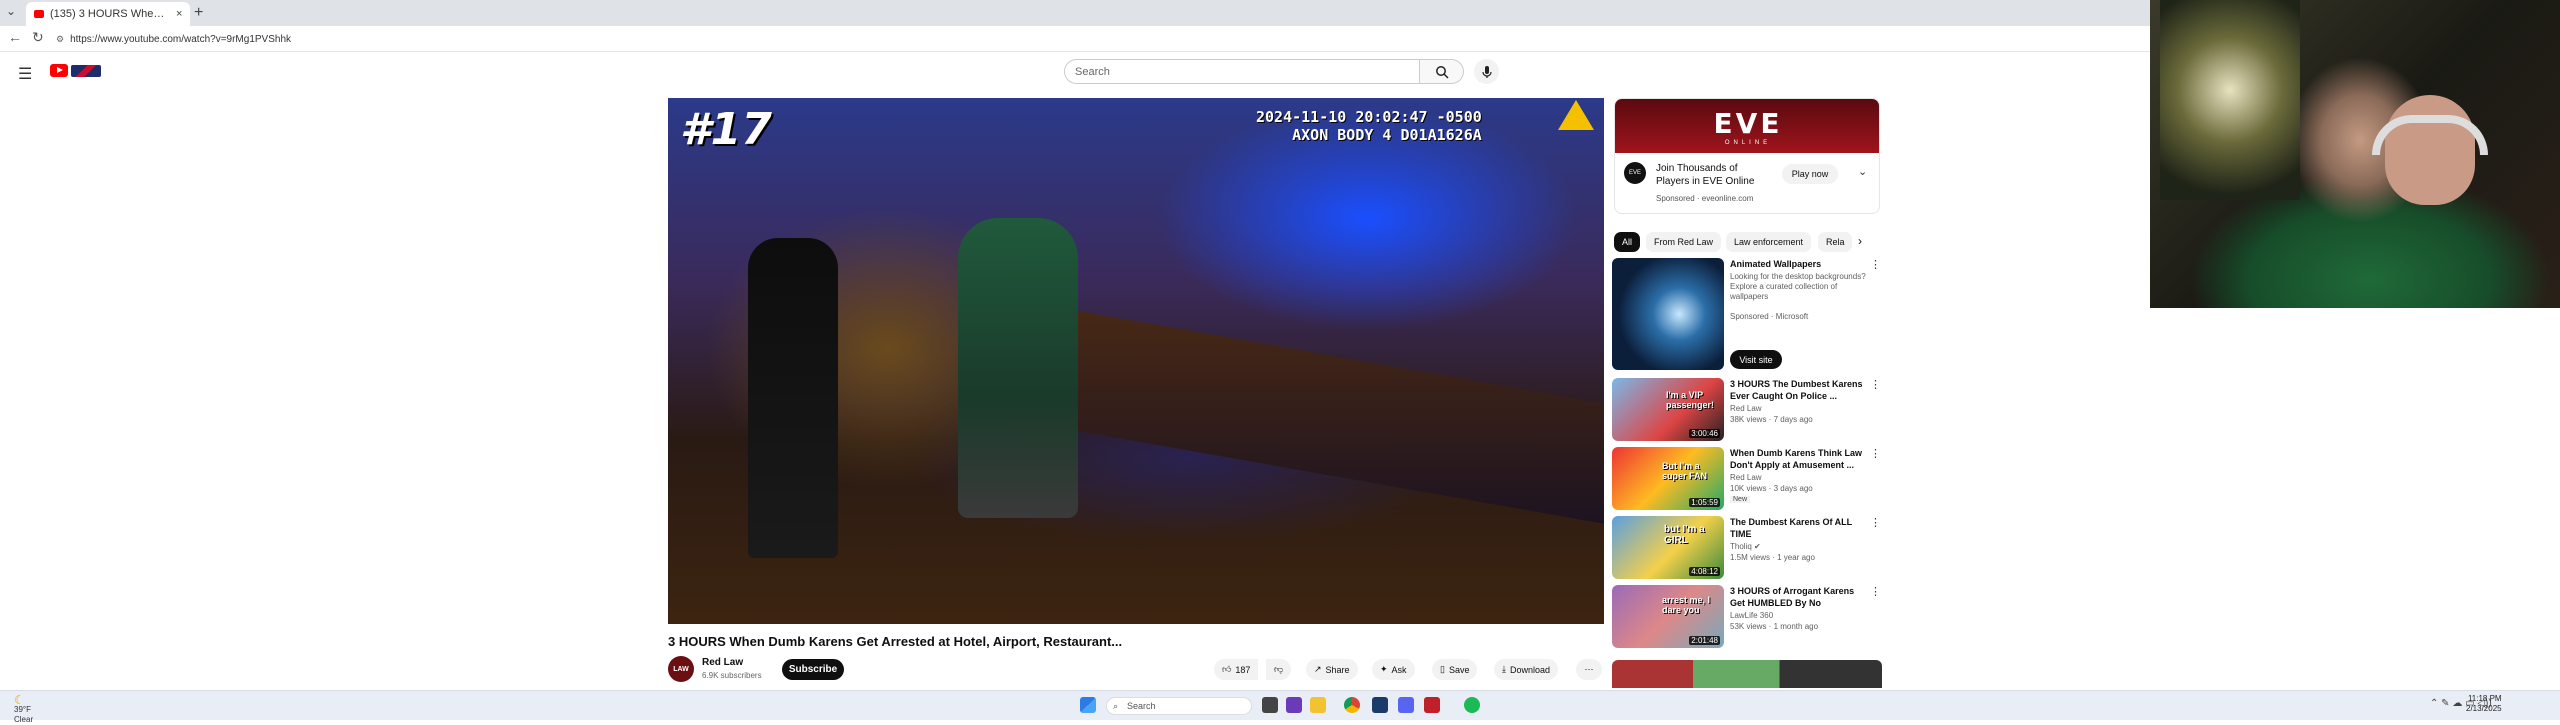 This screenshot has width=2560, height=725. I want to click on ad-play-now-button: Play now, so click(1810, 174).